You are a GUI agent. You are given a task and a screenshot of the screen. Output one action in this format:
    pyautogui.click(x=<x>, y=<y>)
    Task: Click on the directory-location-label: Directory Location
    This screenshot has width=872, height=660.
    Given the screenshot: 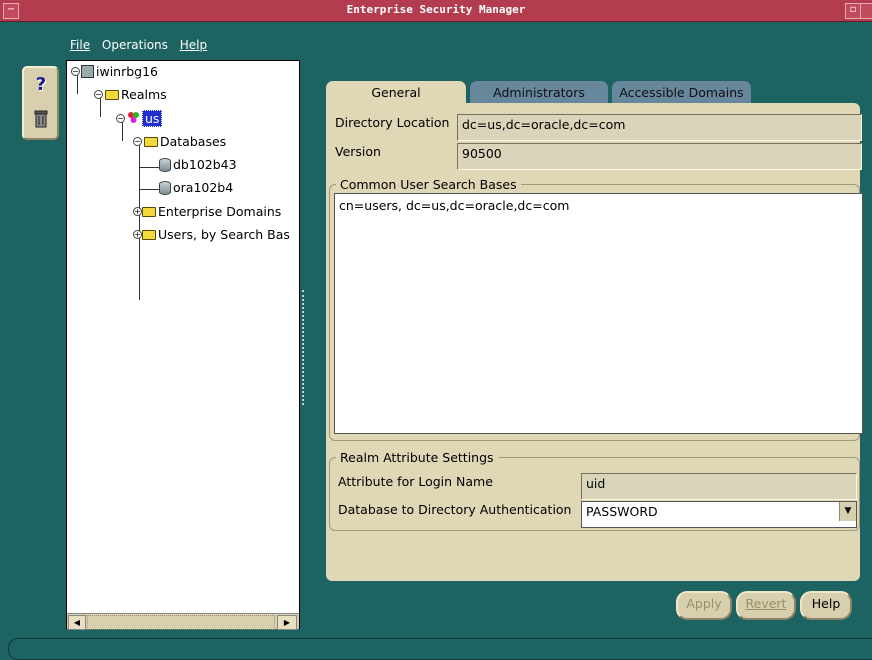 What is the action you would take?
    pyautogui.click(x=392, y=122)
    